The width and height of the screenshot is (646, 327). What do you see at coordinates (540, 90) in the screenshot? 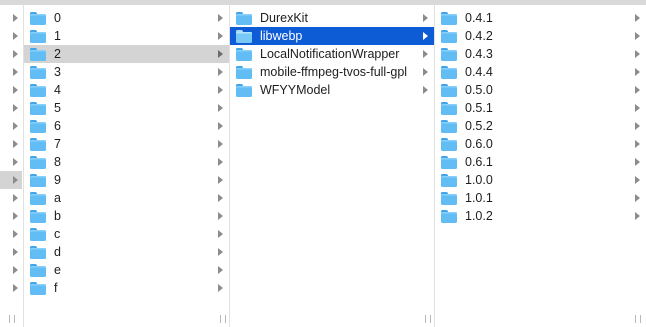
I see `folder-row: 0.5.0` at bounding box center [540, 90].